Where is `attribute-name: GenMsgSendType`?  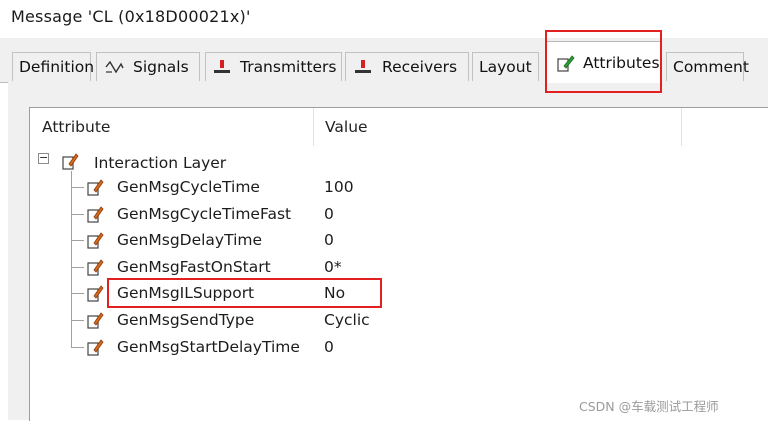
attribute-name: GenMsgSendType is located at coordinates (186, 320).